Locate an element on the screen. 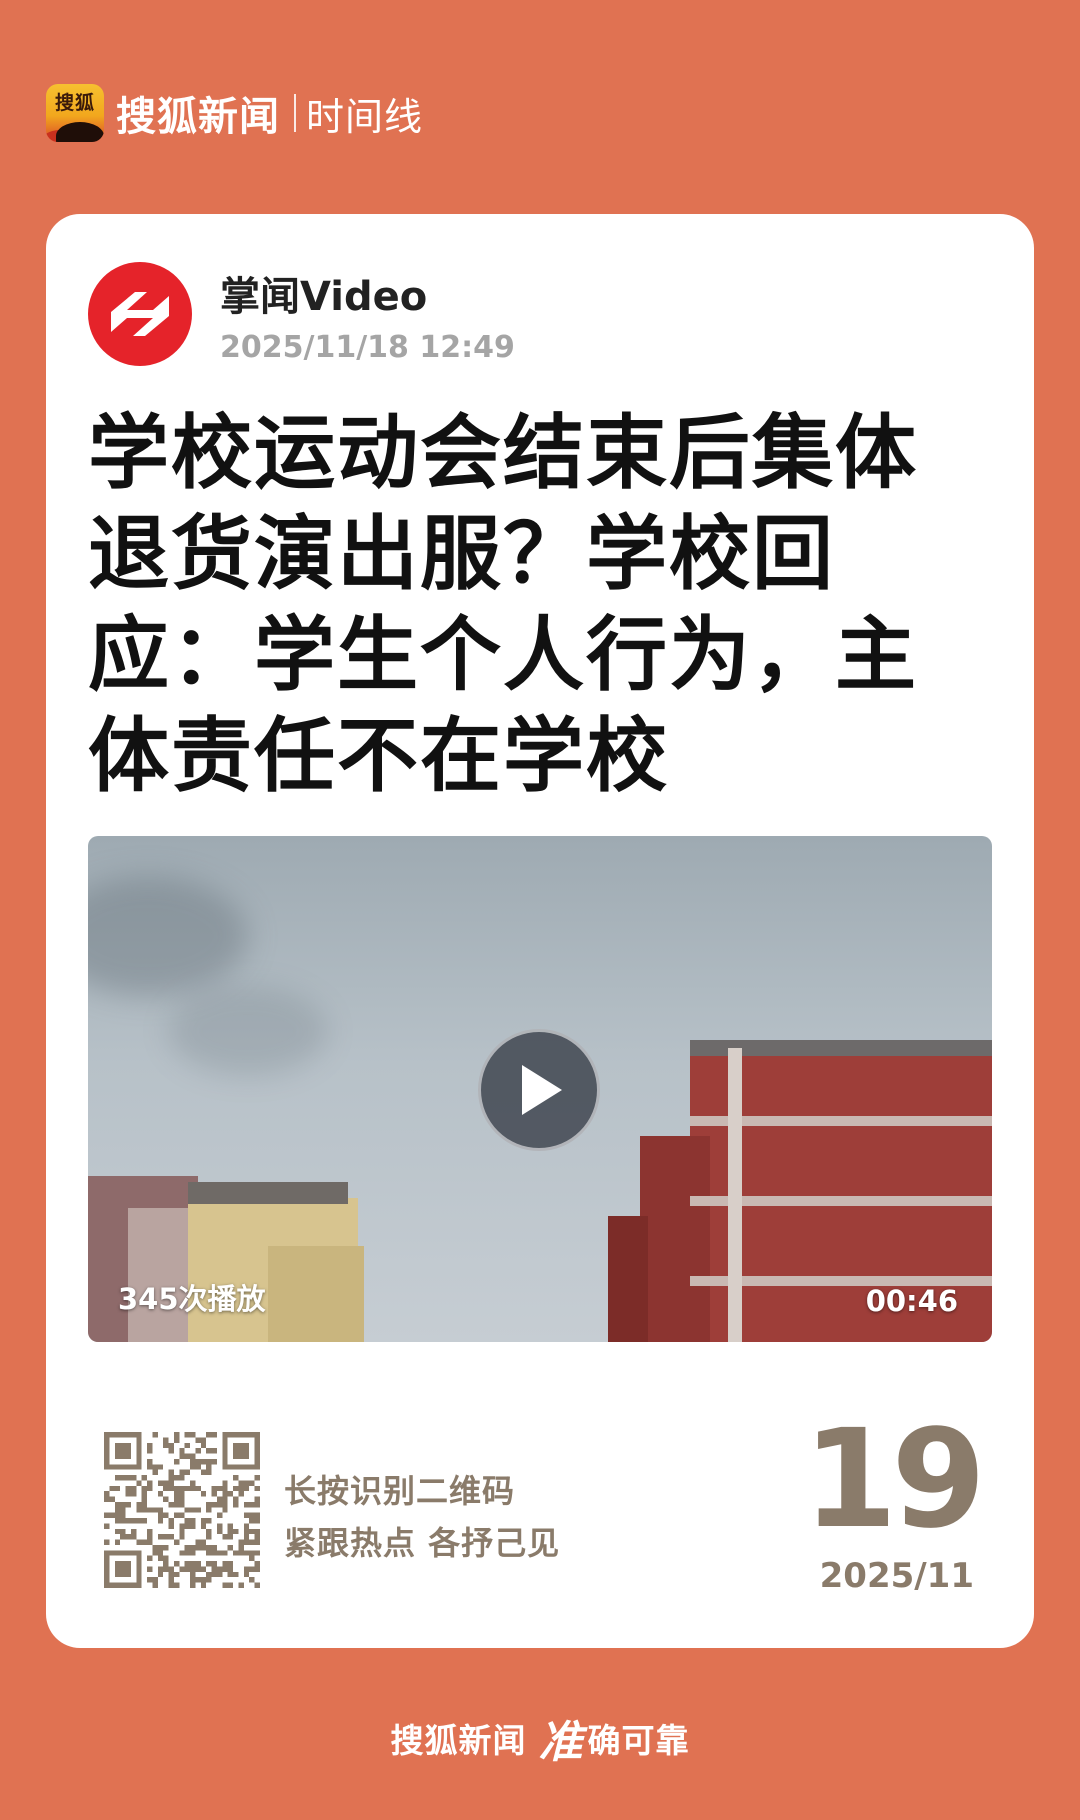 This screenshot has height=1820, width=1080. sohu-logo-icon: 搜狐 is located at coordinates (75, 113).